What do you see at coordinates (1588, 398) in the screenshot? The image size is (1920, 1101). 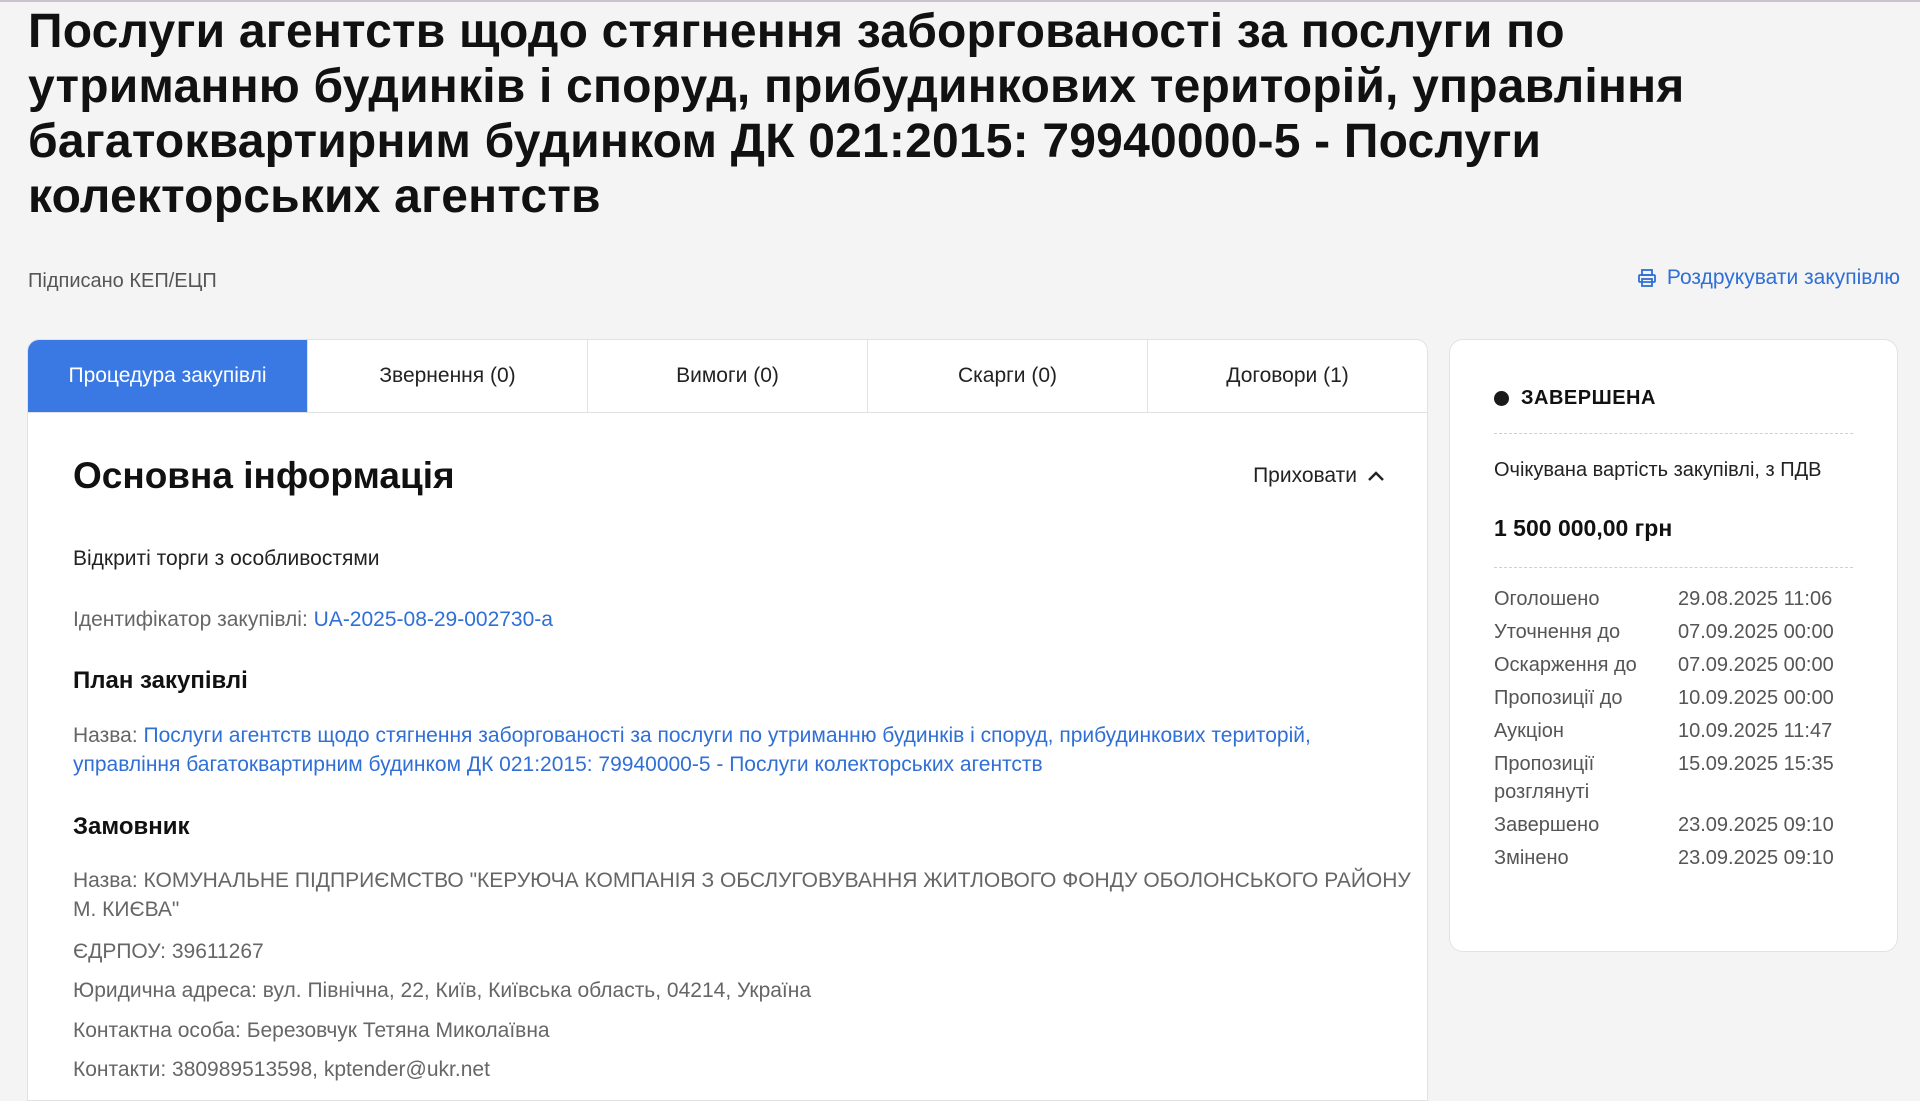 I see `status-label: ЗАВЕРШЕНА` at bounding box center [1588, 398].